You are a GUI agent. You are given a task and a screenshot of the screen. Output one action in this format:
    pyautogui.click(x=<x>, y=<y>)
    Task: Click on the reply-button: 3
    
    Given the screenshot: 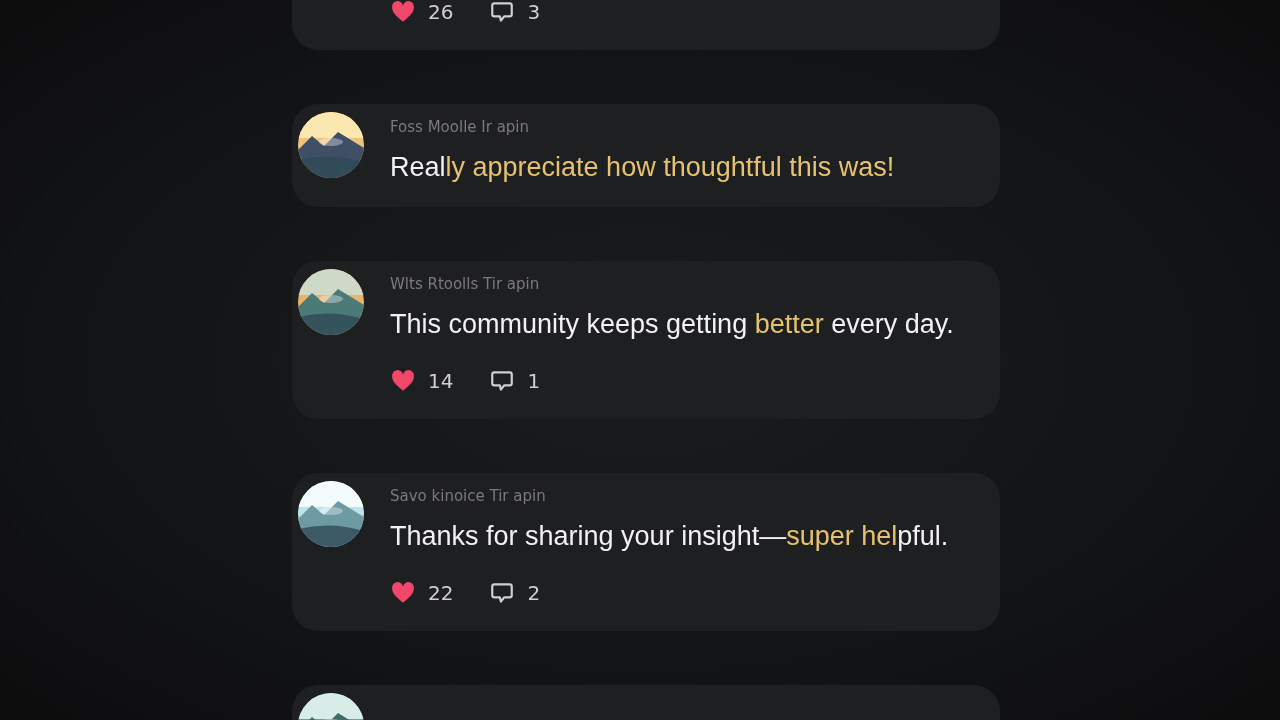 What is the action you would take?
    pyautogui.click(x=515, y=13)
    